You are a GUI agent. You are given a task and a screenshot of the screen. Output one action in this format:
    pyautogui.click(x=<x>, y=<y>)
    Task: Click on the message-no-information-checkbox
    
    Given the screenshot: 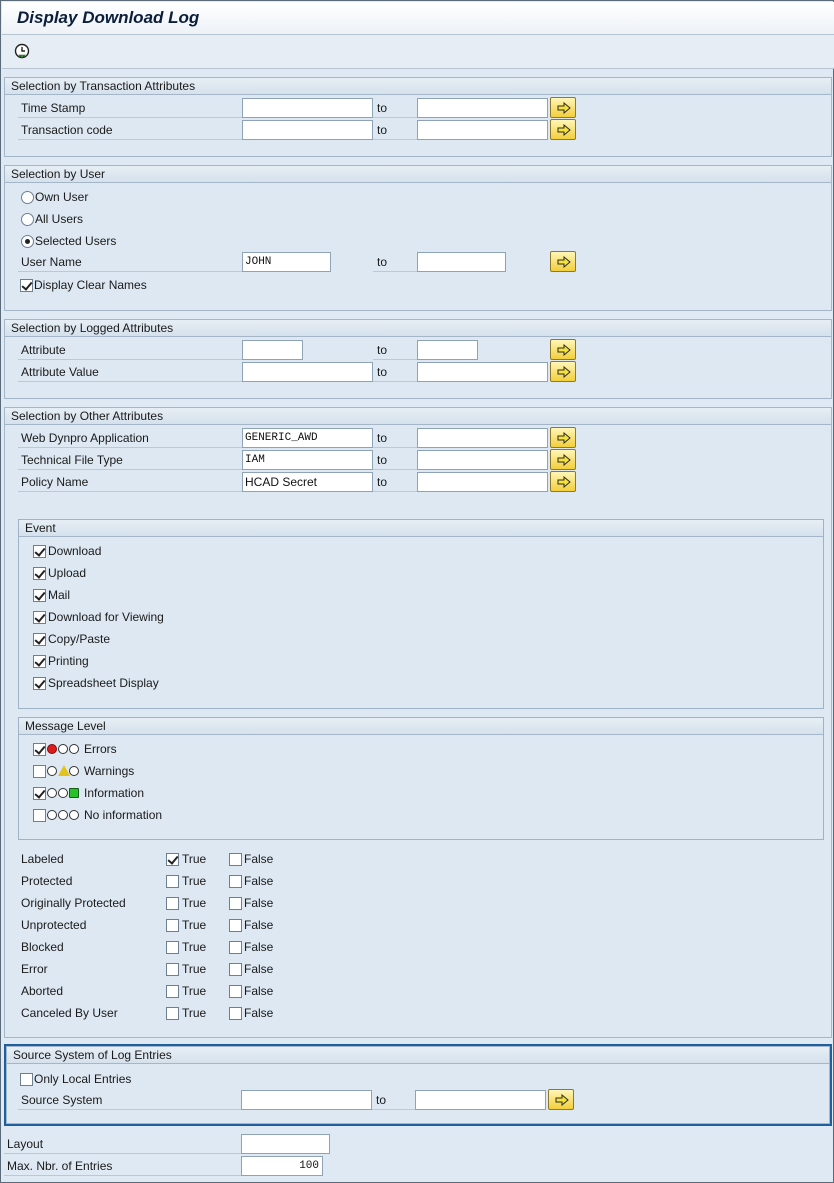 What is the action you would take?
    pyautogui.click(x=39, y=815)
    